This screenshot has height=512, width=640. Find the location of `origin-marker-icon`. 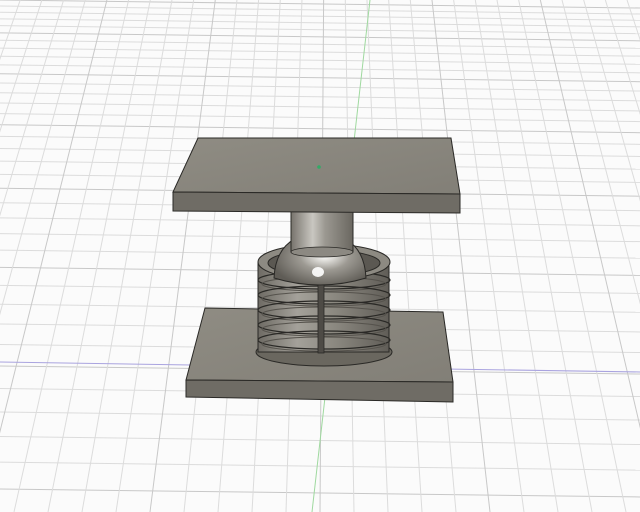

origin-marker-icon is located at coordinates (319, 167).